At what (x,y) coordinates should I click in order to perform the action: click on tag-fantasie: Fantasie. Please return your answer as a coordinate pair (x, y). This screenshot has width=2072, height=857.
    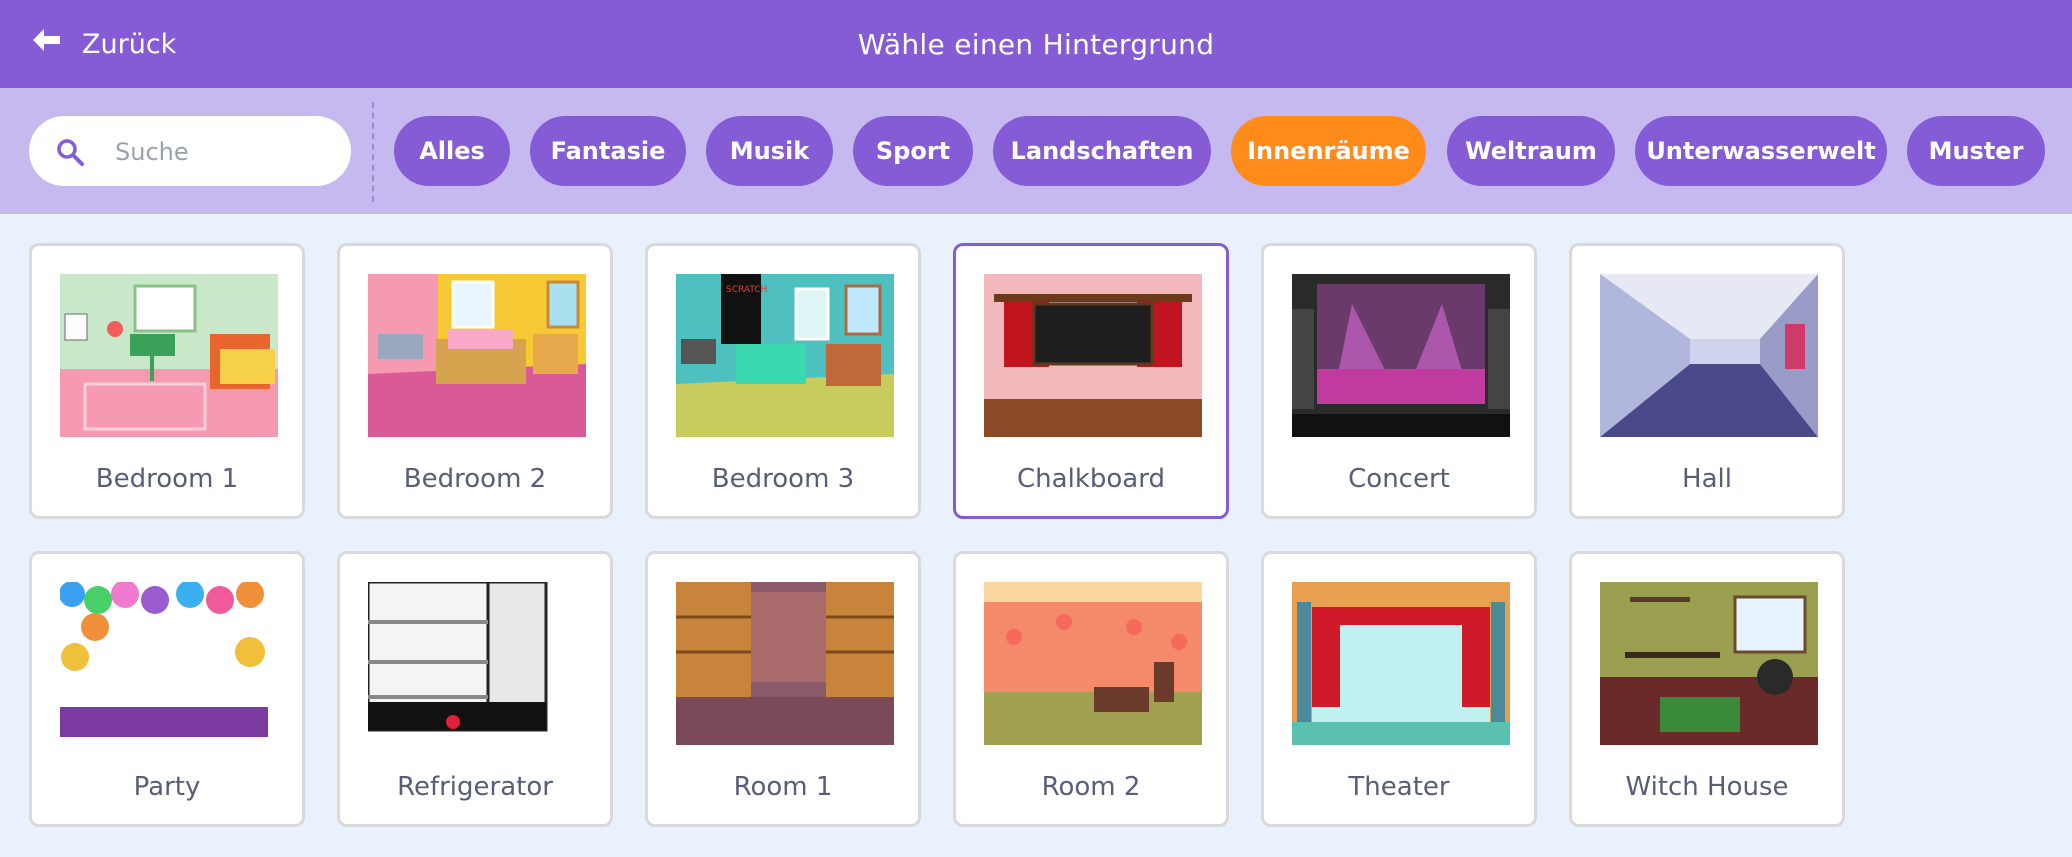
    Looking at the image, I should click on (608, 151).